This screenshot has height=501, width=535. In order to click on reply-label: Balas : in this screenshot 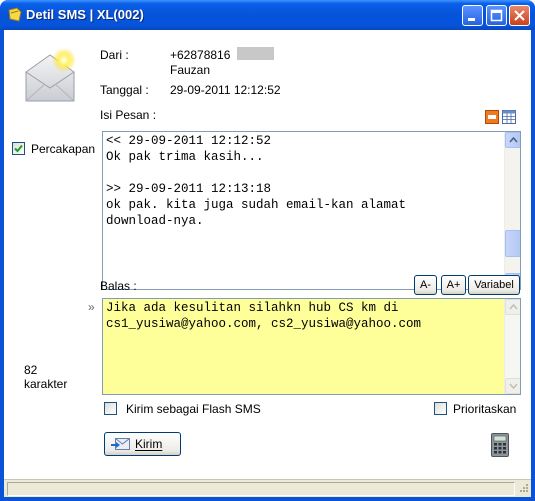, I will do `click(118, 286)`.